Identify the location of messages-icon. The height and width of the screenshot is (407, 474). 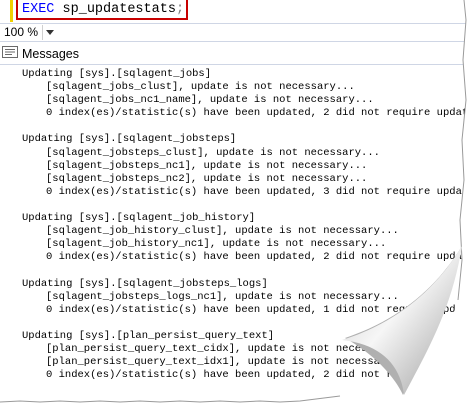
(10, 54).